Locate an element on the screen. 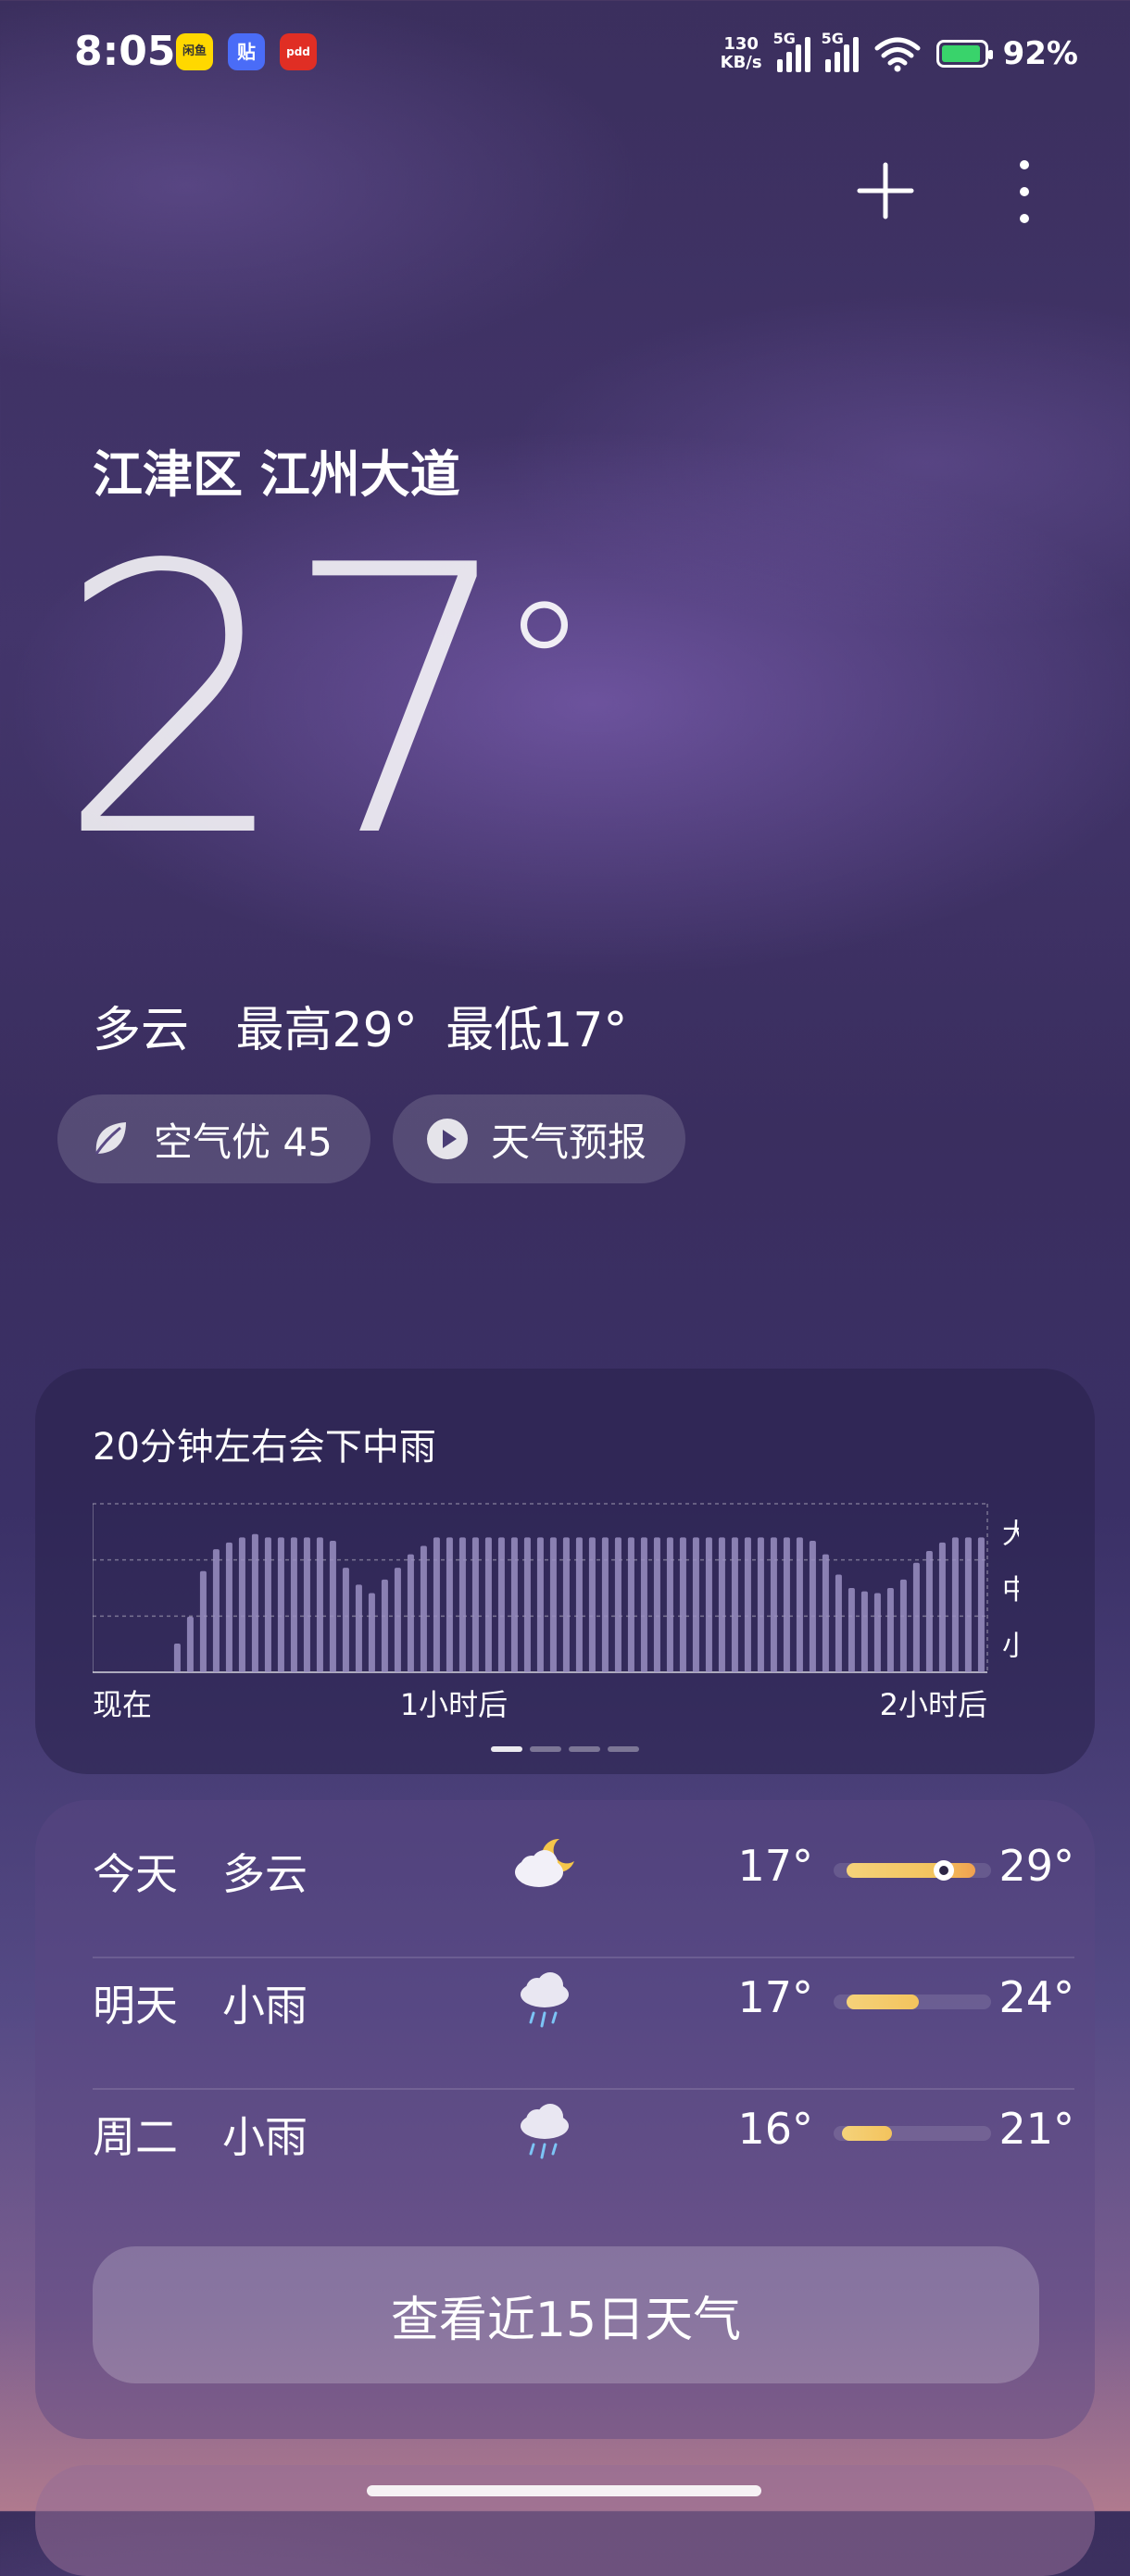 This screenshot has width=1130, height=2576. battery-icon is located at coordinates (964, 54).